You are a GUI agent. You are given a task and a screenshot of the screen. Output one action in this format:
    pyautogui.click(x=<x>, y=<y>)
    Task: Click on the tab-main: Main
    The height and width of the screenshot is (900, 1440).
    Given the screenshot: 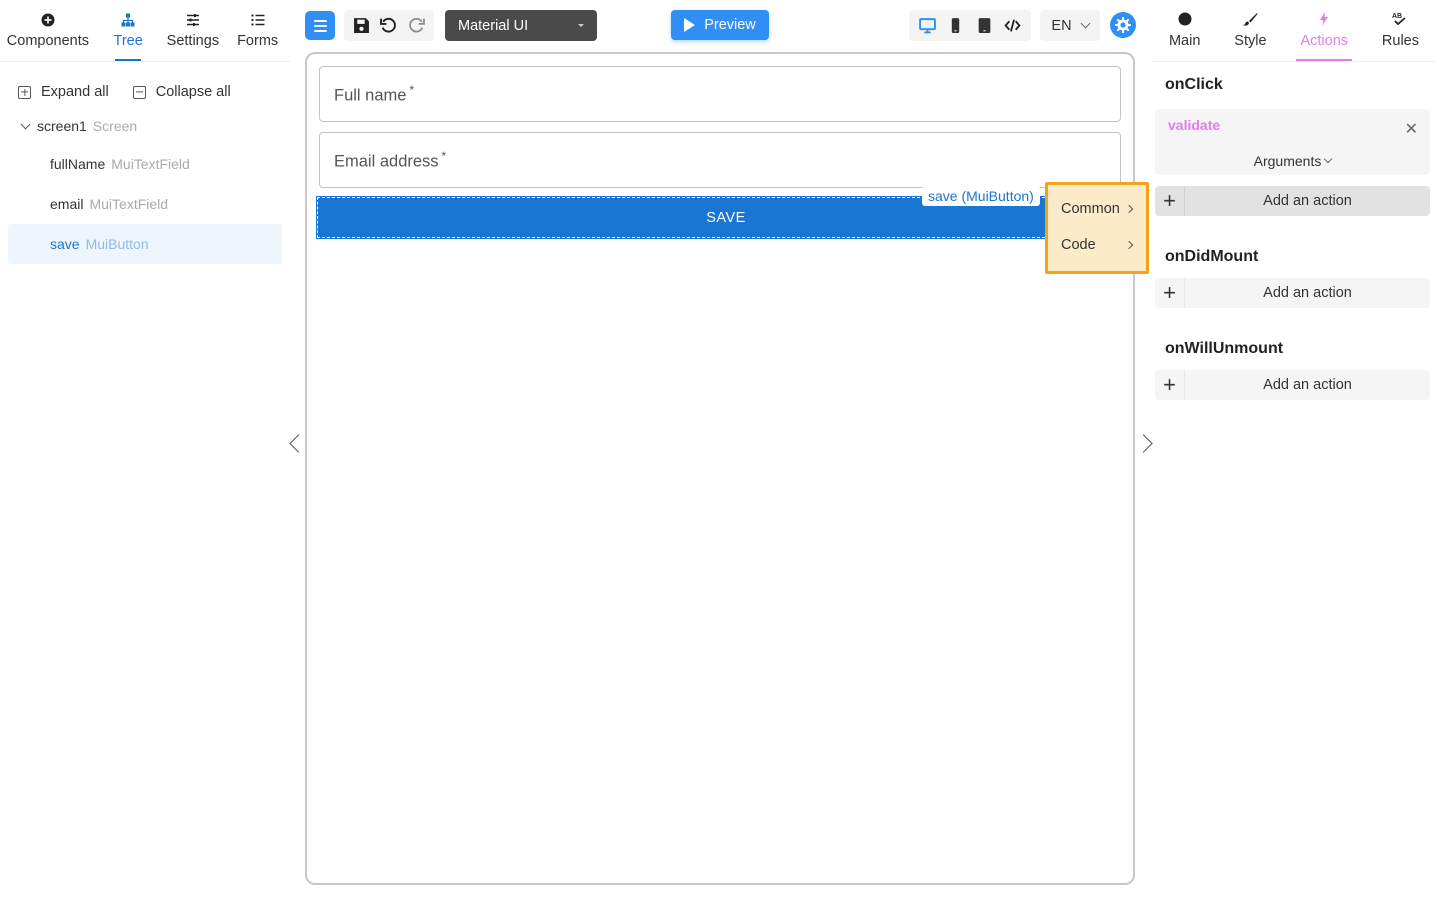 What is the action you would take?
    pyautogui.click(x=1184, y=30)
    